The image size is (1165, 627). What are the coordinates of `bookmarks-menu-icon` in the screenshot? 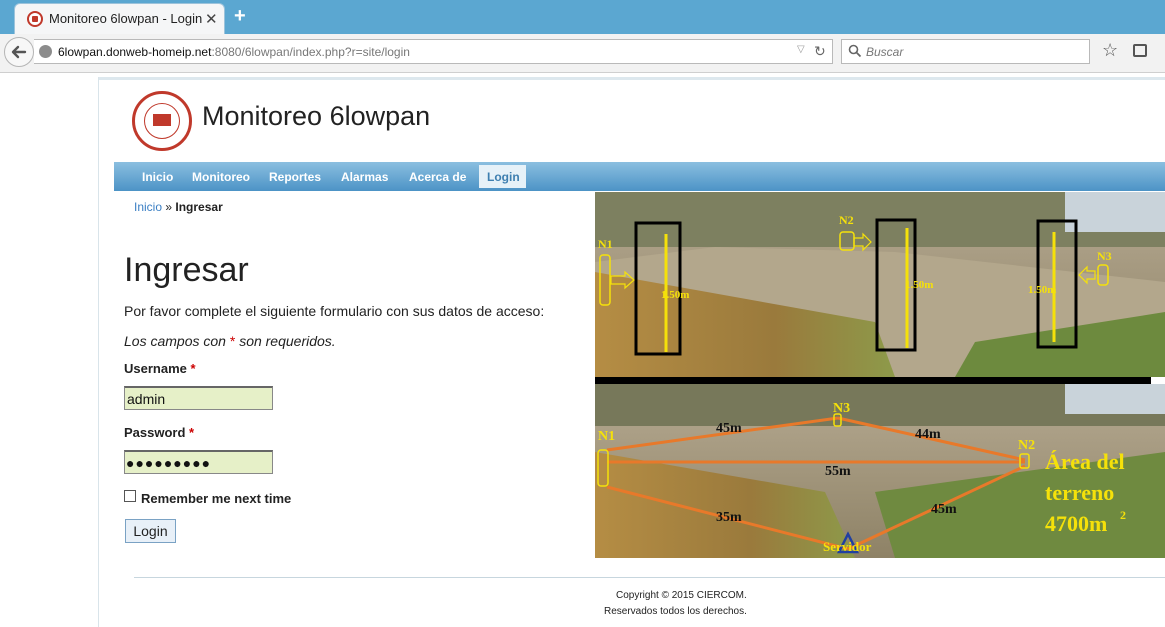 It's located at (1140, 50).